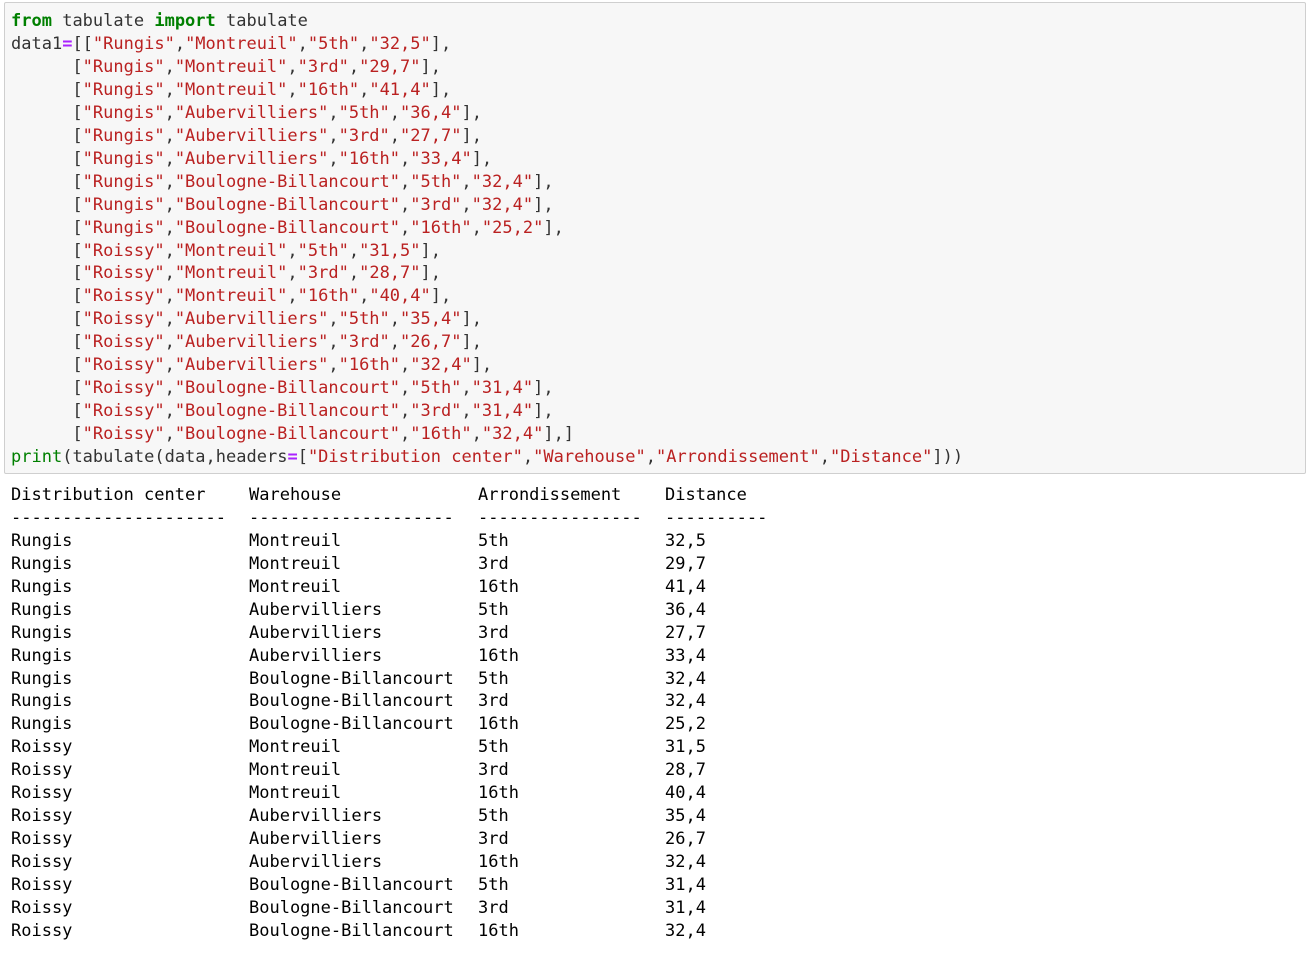 This screenshot has height=964, width=1311. Describe the element at coordinates (589, 457) in the screenshot. I see `string-literal: "Warehouse"` at that location.